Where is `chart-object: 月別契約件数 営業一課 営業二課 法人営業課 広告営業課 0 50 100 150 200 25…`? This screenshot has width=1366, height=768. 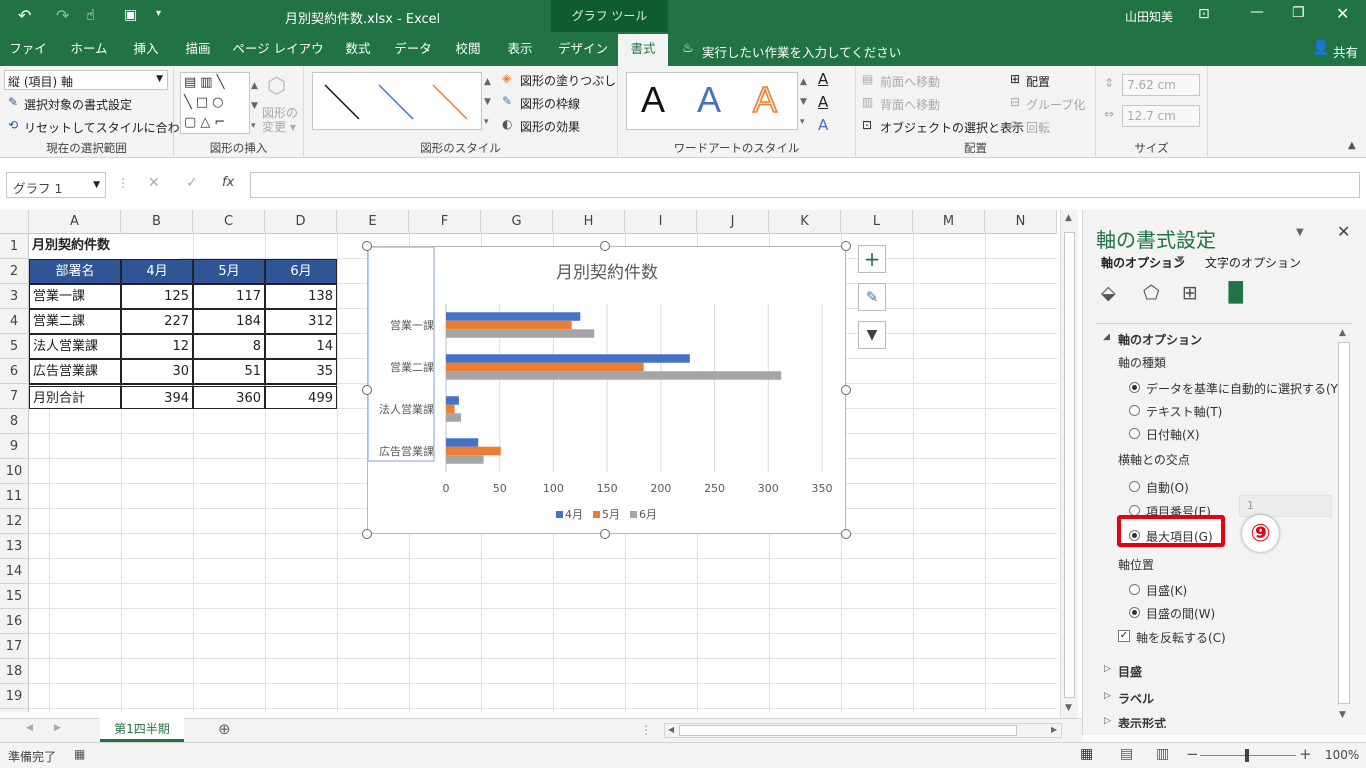 chart-object: 月別契約件数 営業一課 営業二課 法人営業課 広告営業課 0 50 100 150 200 25… is located at coordinates (606, 390).